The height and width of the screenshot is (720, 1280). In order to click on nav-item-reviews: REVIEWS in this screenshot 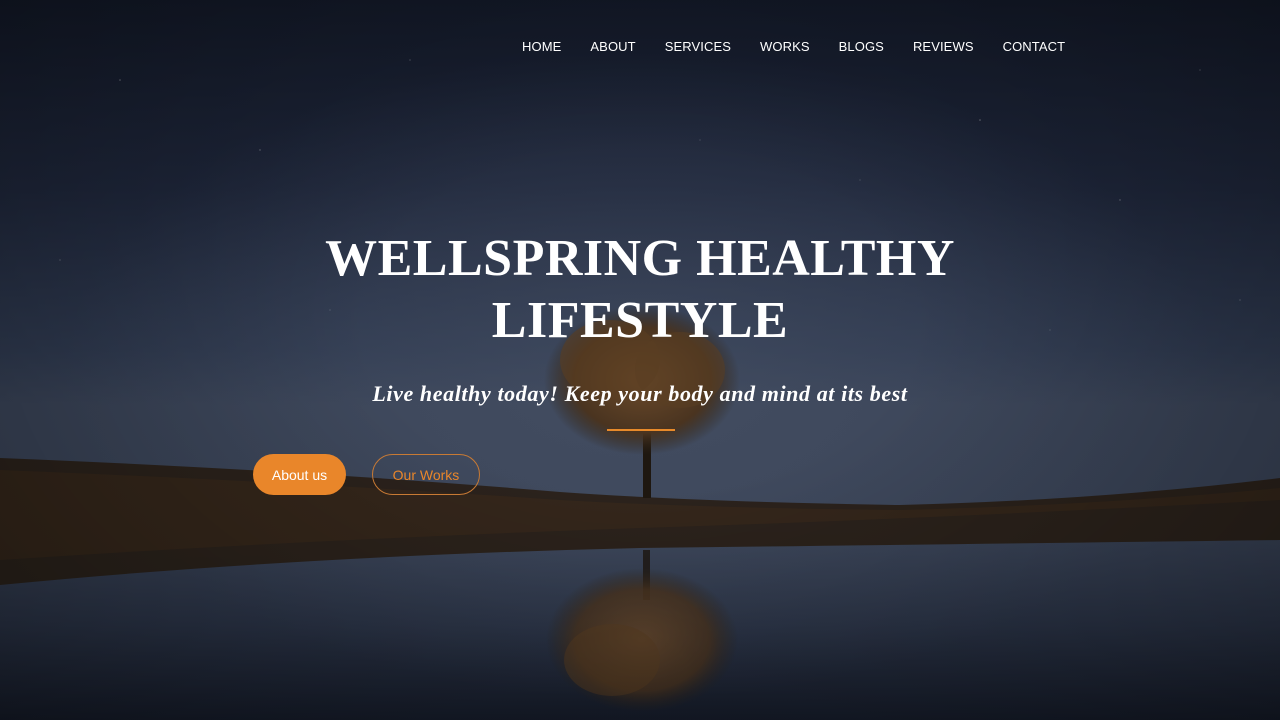, I will do `click(943, 47)`.